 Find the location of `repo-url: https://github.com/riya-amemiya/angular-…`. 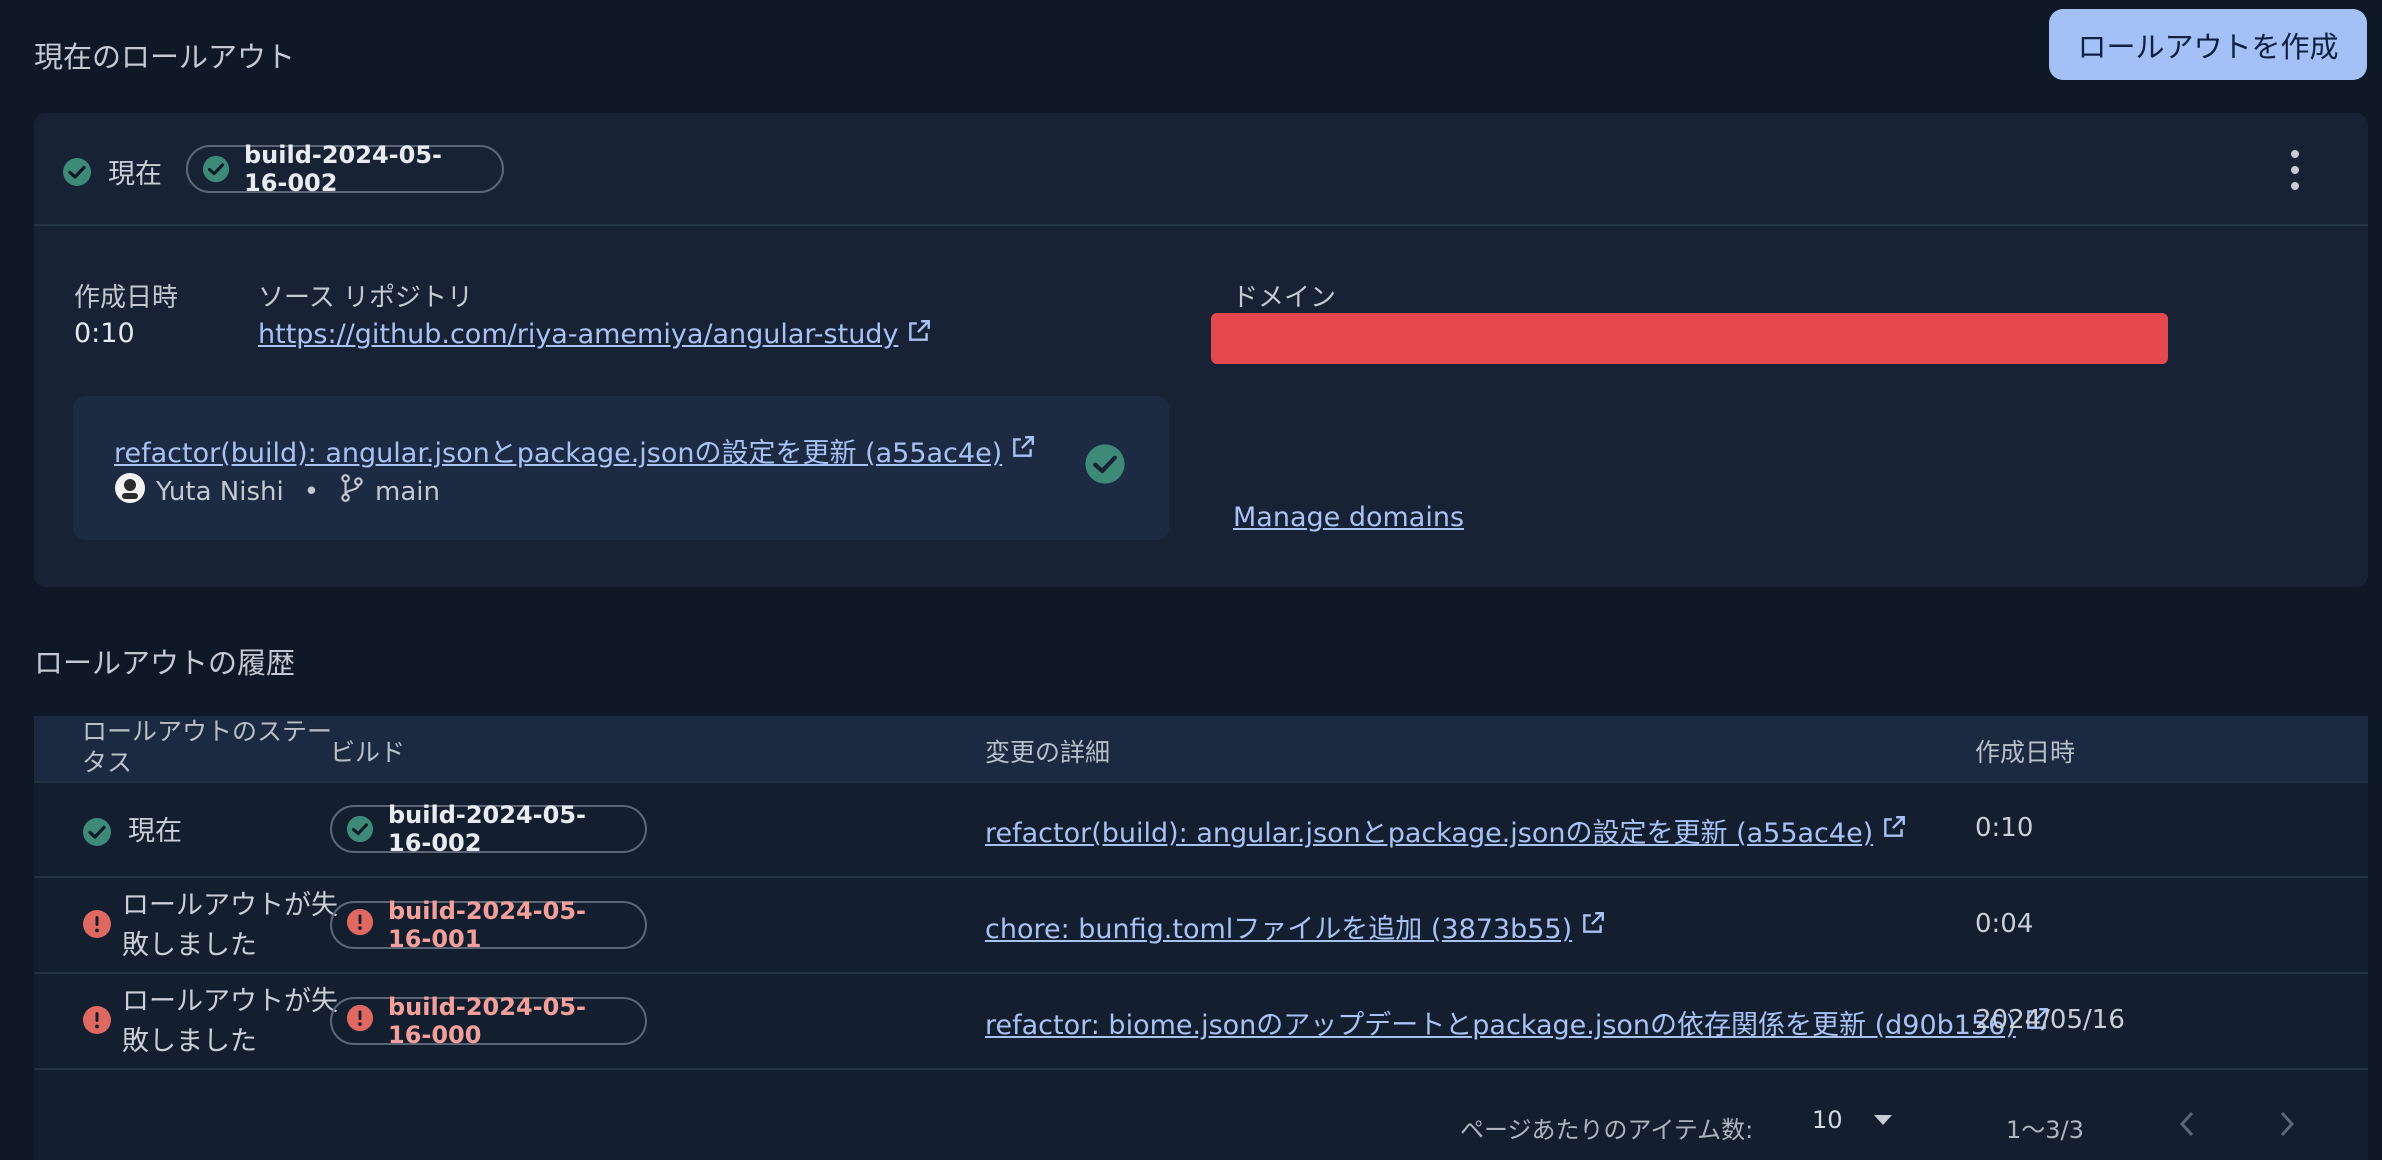

repo-url: https://github.com/riya-amemiya/angular-… is located at coordinates (578, 334).